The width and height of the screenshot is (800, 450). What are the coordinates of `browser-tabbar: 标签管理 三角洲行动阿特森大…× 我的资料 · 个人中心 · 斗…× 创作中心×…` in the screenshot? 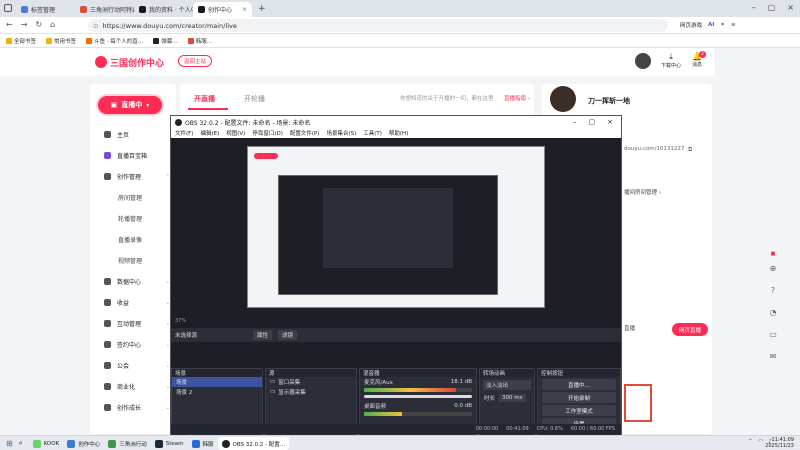 It's located at (400, 8).